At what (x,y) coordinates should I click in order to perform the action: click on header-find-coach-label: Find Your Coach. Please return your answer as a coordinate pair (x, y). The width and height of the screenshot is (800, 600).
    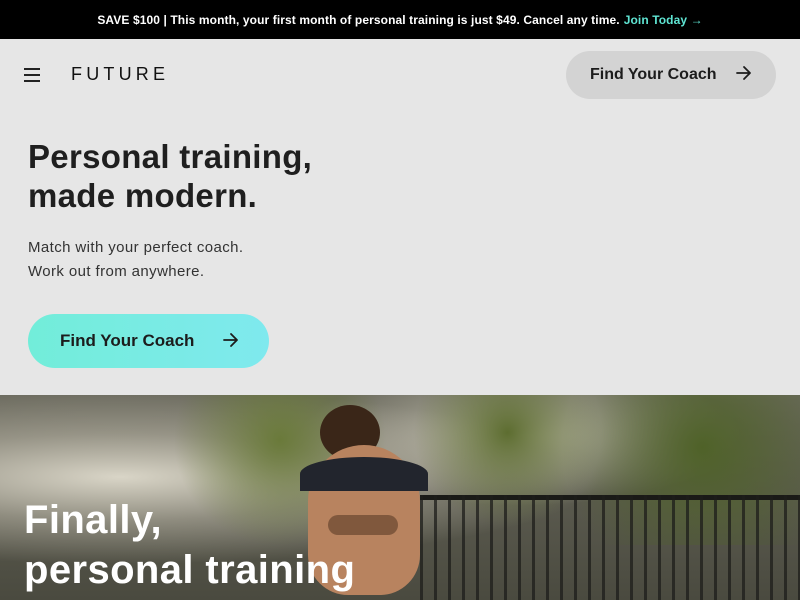
    Looking at the image, I should click on (653, 74).